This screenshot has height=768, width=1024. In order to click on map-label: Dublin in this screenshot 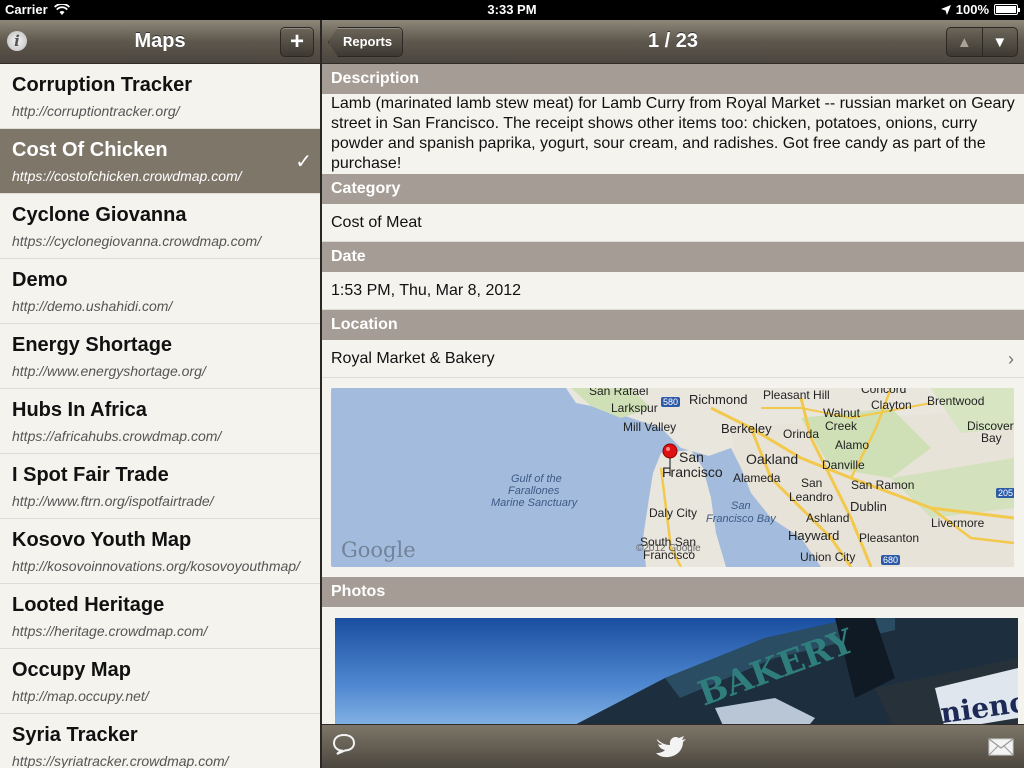, I will do `click(868, 506)`.